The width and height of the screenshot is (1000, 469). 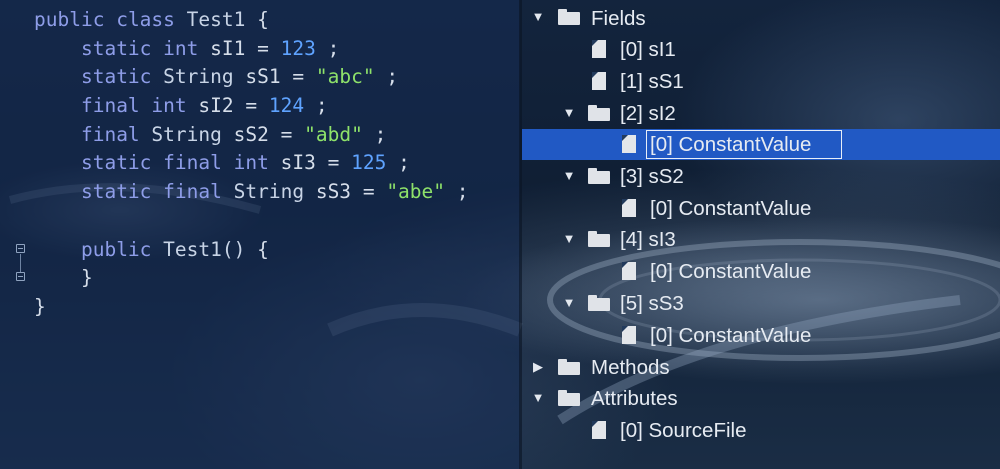 I want to click on code-token: "abe", so click(x=416, y=192).